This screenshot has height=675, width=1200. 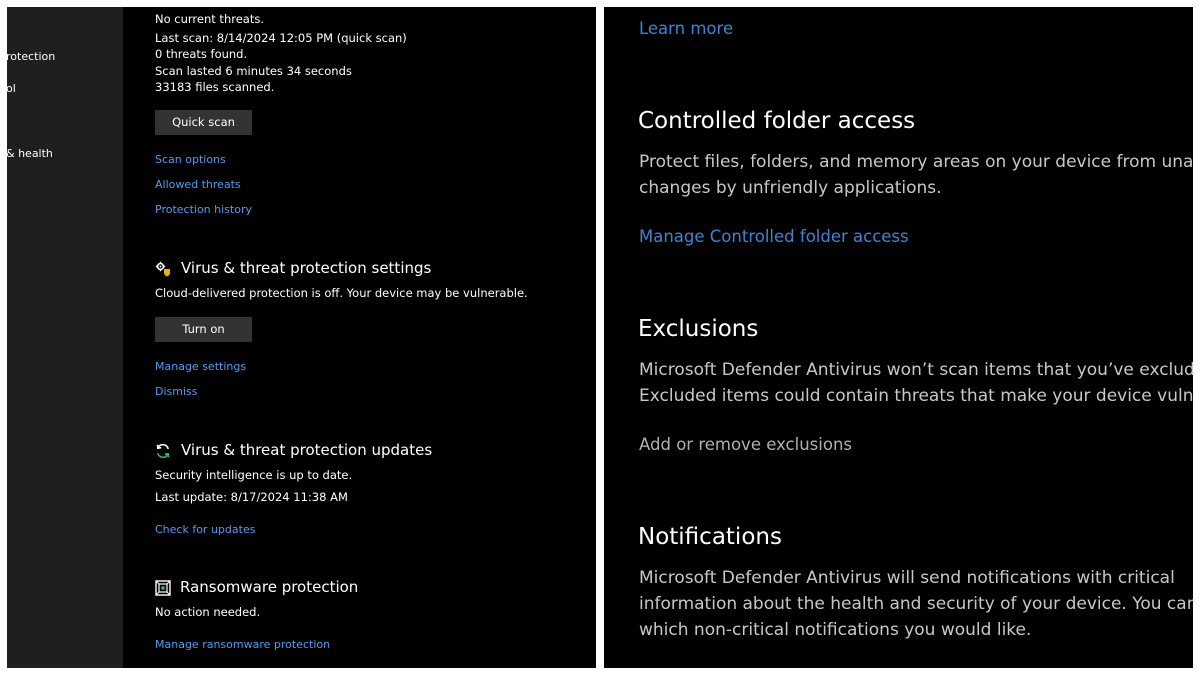 What do you see at coordinates (306, 268) in the screenshot?
I see `settings-title: Virus & threat protection settings` at bounding box center [306, 268].